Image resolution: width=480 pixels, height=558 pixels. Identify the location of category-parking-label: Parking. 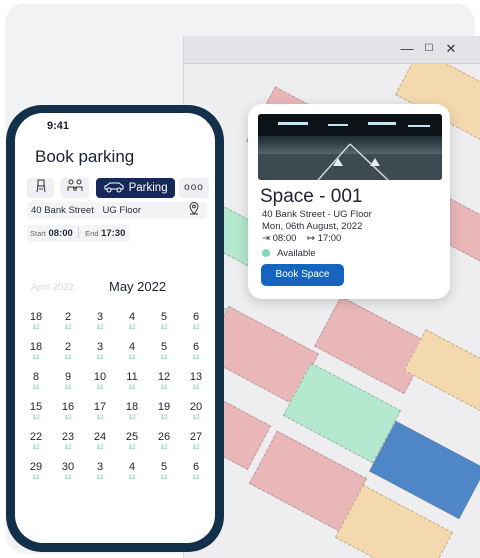
(148, 188).